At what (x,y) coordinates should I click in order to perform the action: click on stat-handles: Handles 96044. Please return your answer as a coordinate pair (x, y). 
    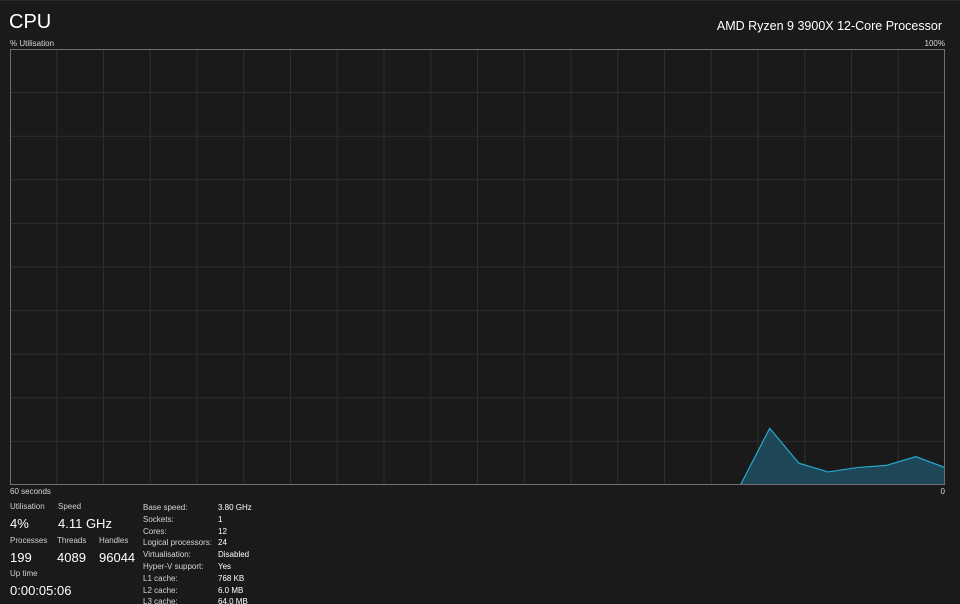
    Looking at the image, I should click on (117, 551).